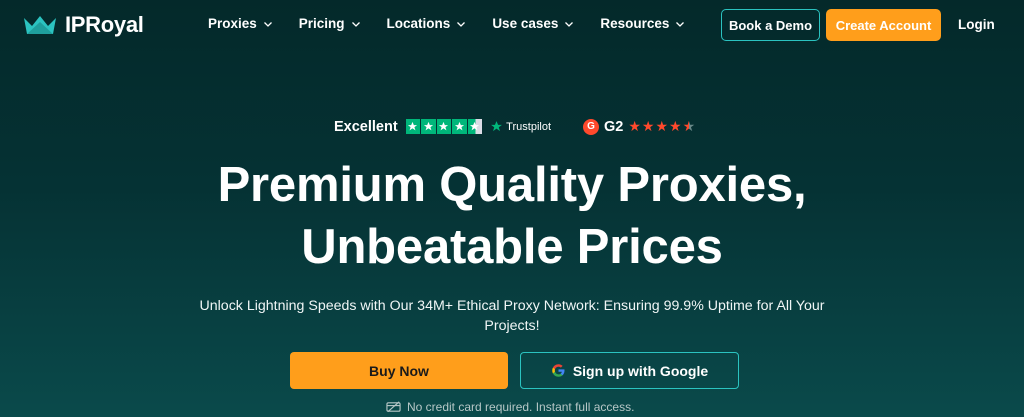 Image resolution: width=1024 pixels, height=417 pixels. I want to click on nav-pricing: Pricing, so click(330, 23).